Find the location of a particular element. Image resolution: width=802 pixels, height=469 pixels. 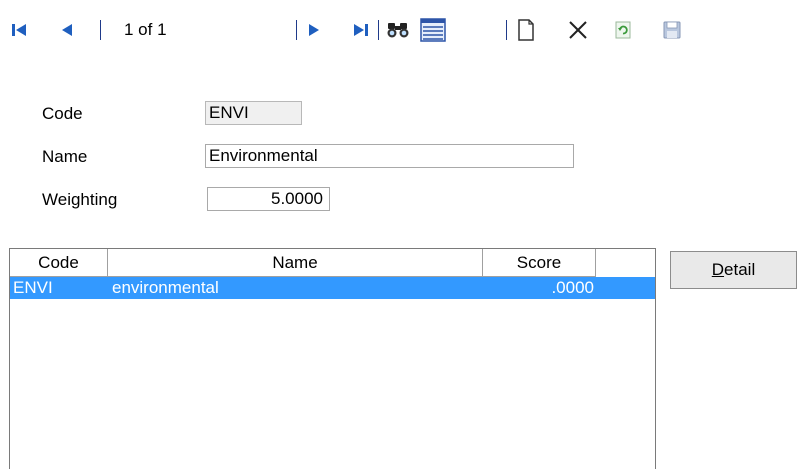

row-code-cell: ENVI is located at coordinates (33, 287).